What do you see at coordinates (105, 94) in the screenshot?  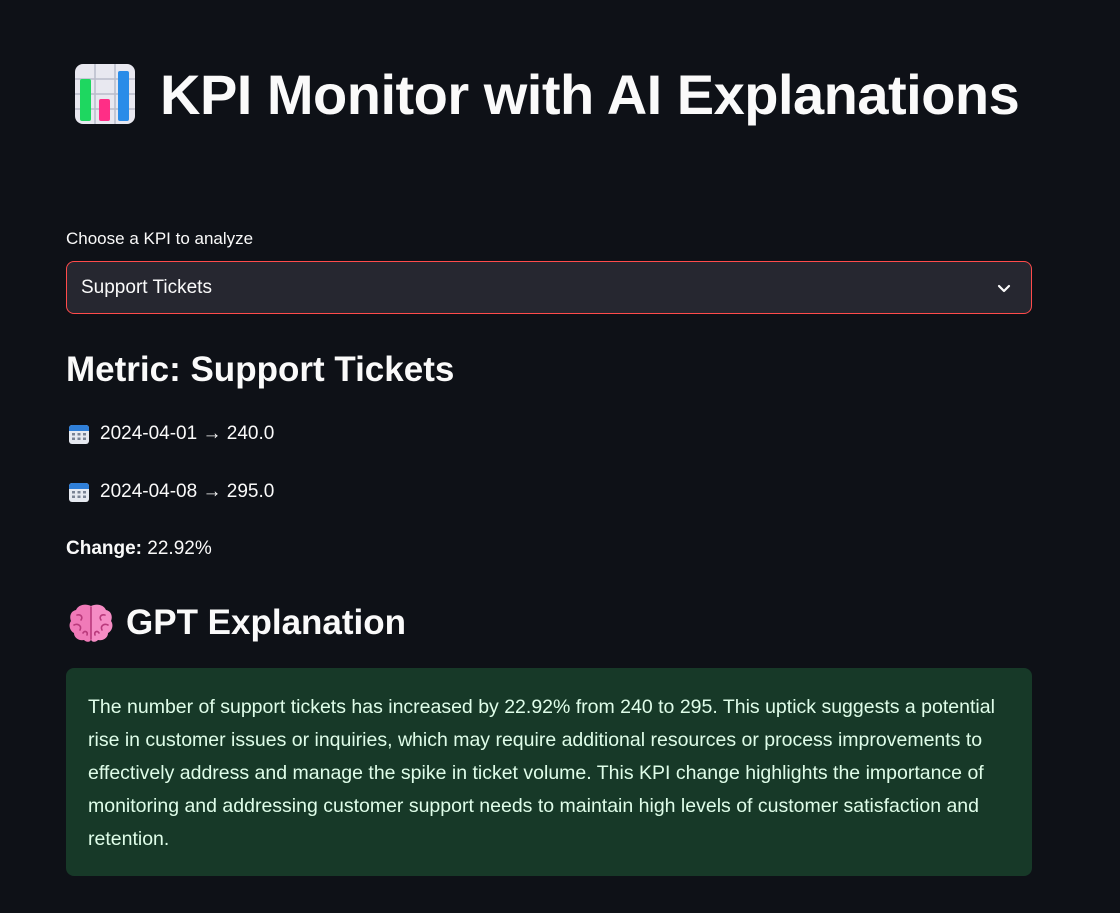 I see `bar-chart-emoji-icon` at bounding box center [105, 94].